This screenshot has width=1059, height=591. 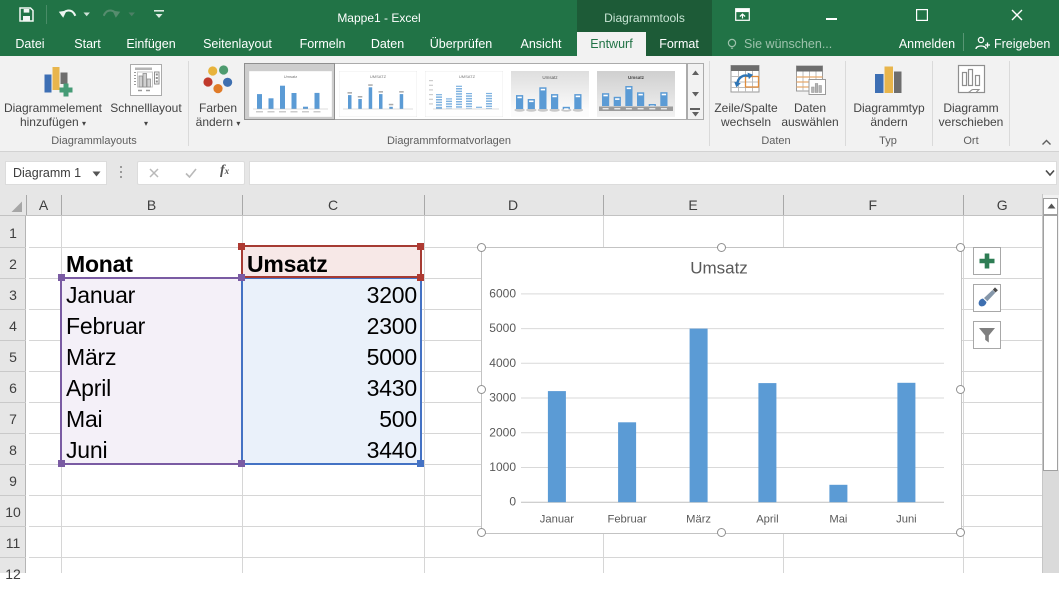 I want to click on svg-text: 6000, so click(x=502, y=293).